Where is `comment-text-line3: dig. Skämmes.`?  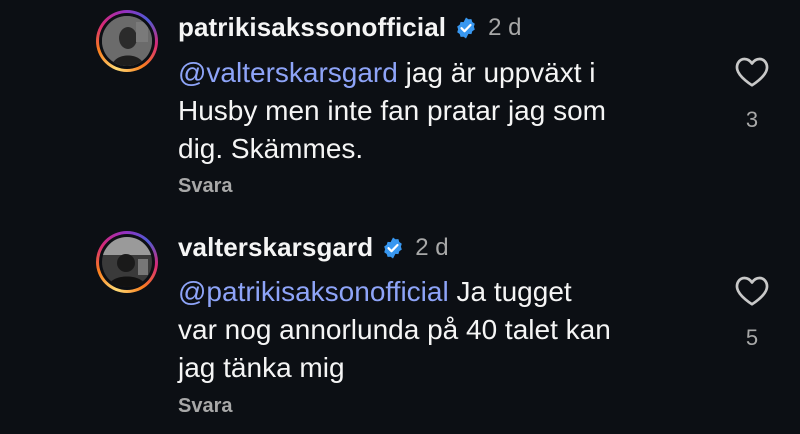 comment-text-line3: dig. Skämmes. is located at coordinates (271, 148).